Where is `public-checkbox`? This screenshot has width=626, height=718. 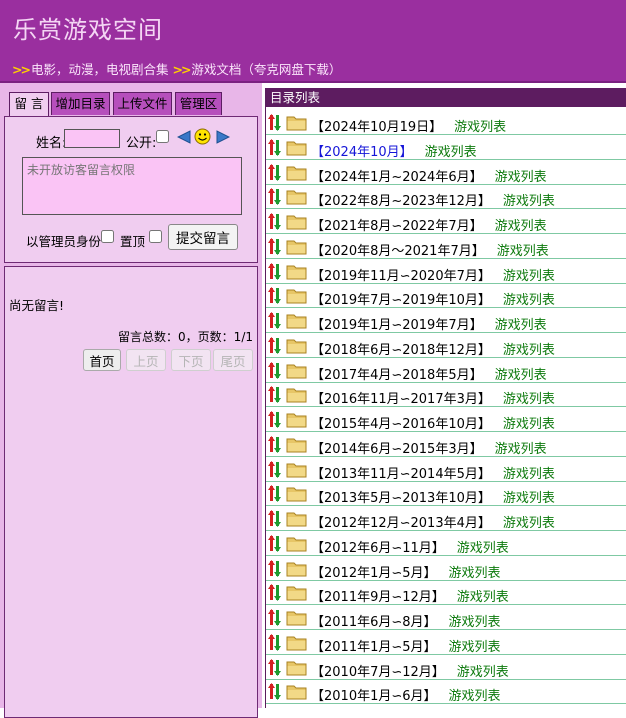 public-checkbox is located at coordinates (162, 136).